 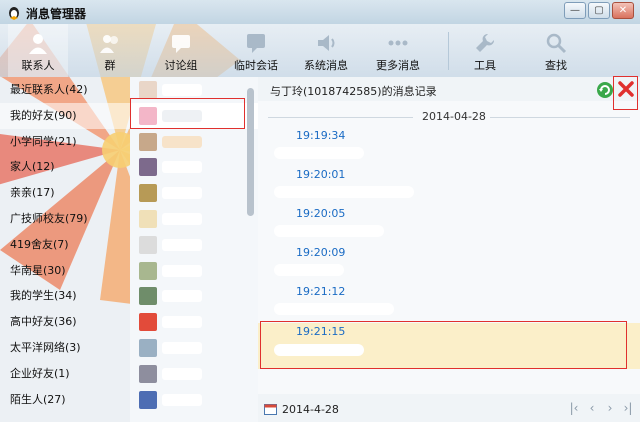 I want to click on selected-contact-annotation, so click(x=187, y=113).